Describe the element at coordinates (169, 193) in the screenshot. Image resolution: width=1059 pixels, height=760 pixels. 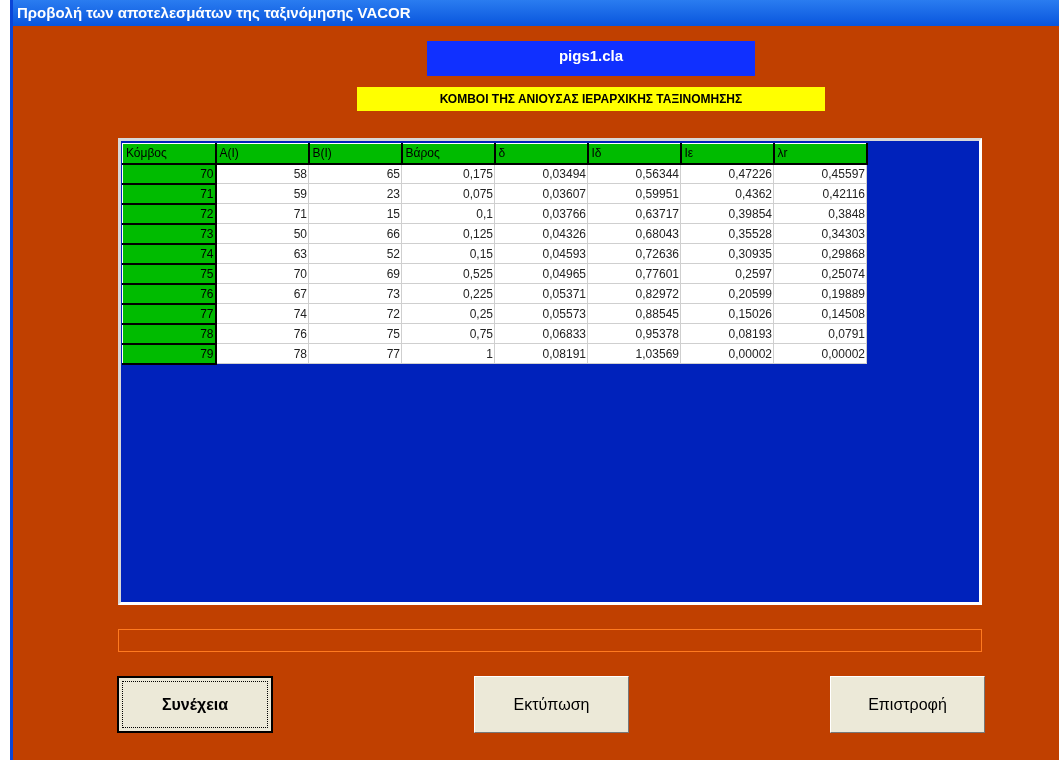
I see `row-header: 71` at that location.